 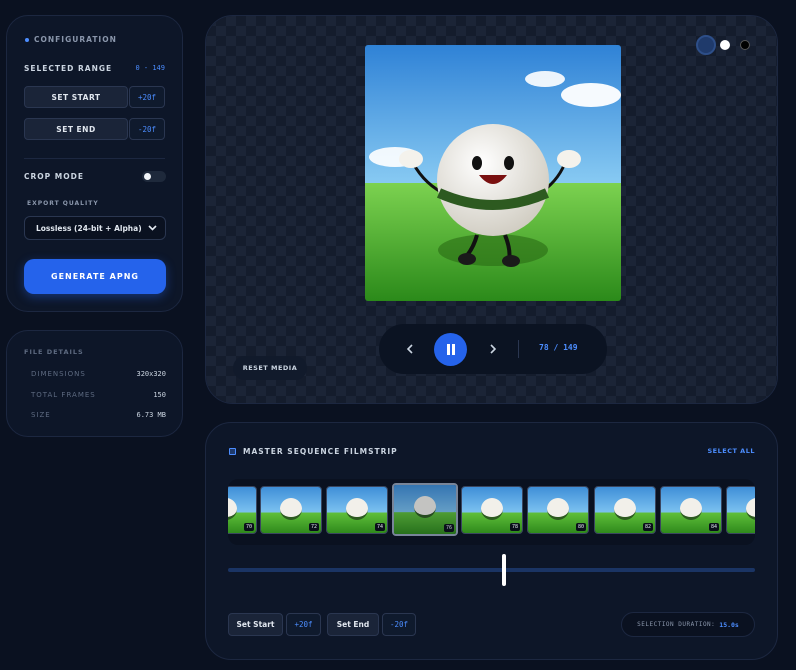 I want to click on controls-divider, so click(x=518, y=349).